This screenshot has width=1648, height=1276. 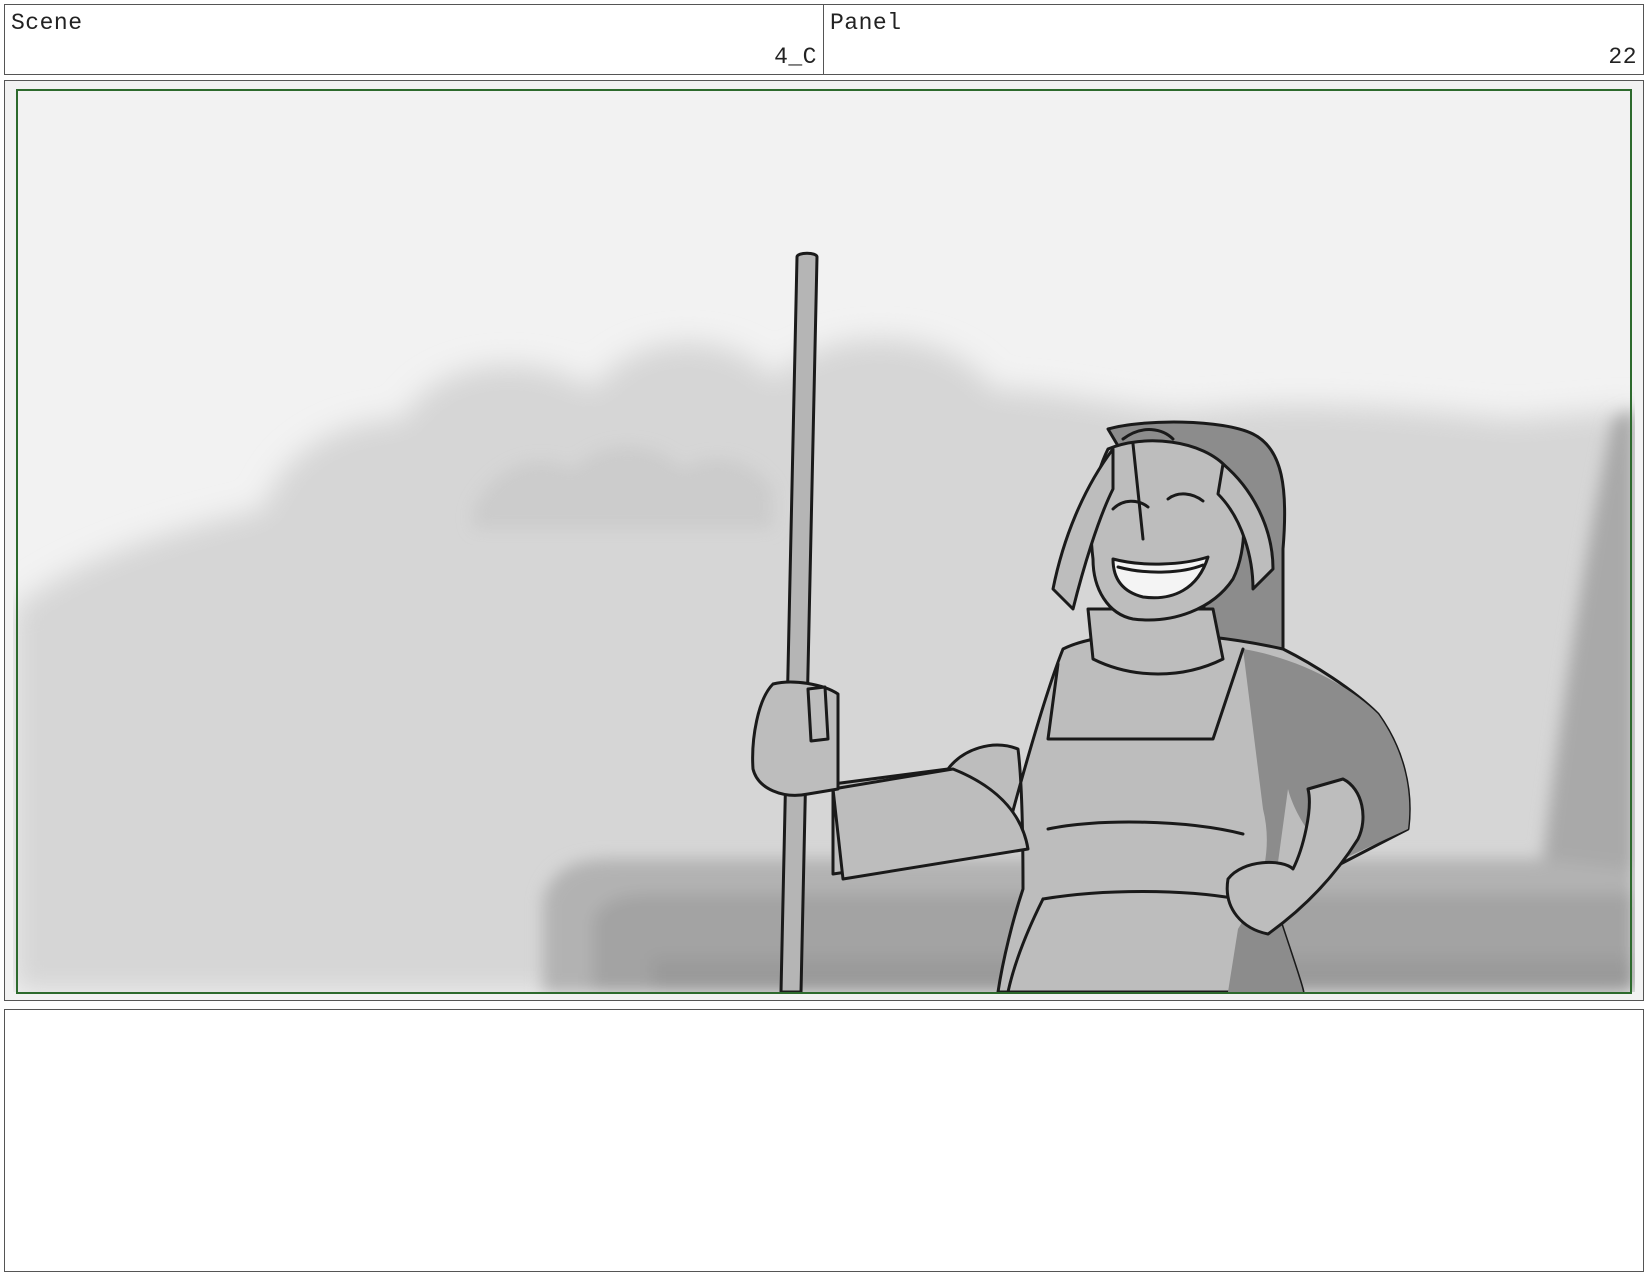 What do you see at coordinates (1622, 57) in the screenshot?
I see `panel-value: 22` at bounding box center [1622, 57].